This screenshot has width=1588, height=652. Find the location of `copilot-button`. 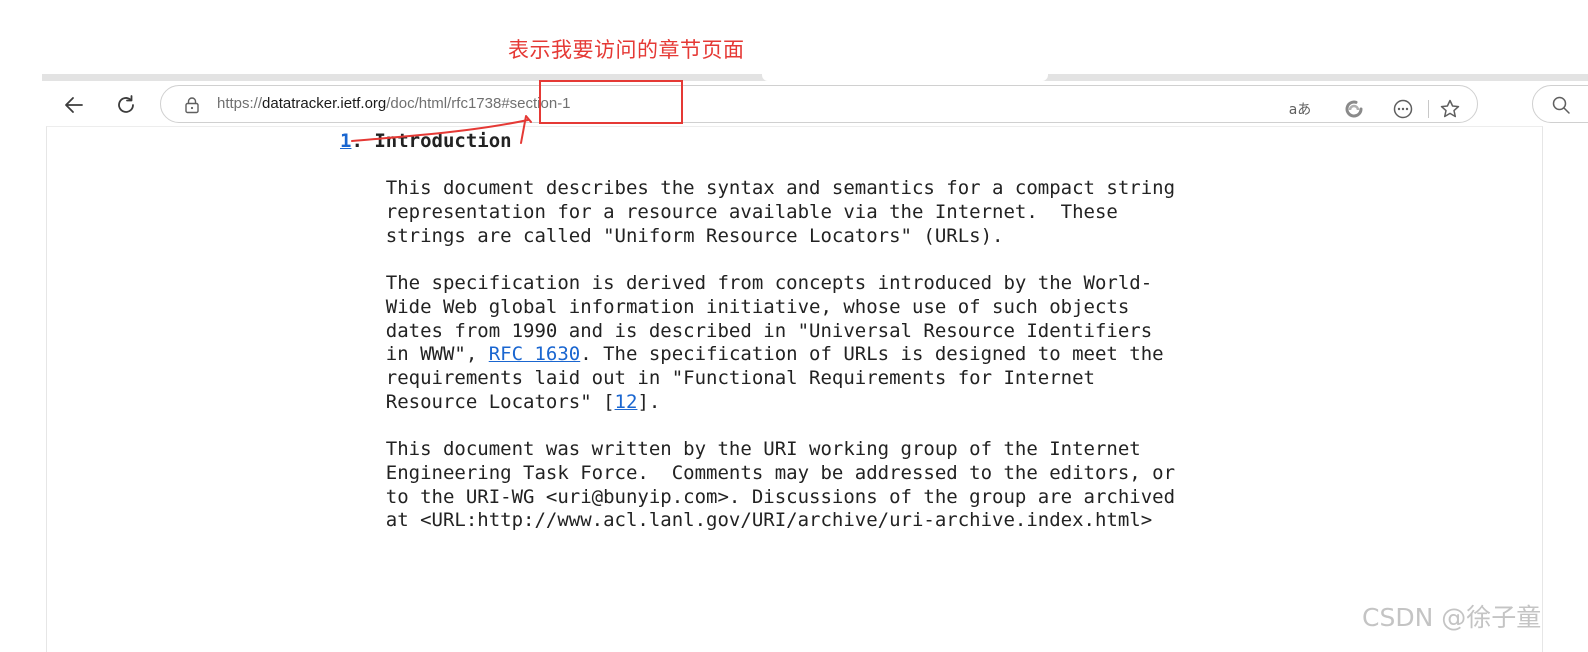

copilot-button is located at coordinates (1354, 109).